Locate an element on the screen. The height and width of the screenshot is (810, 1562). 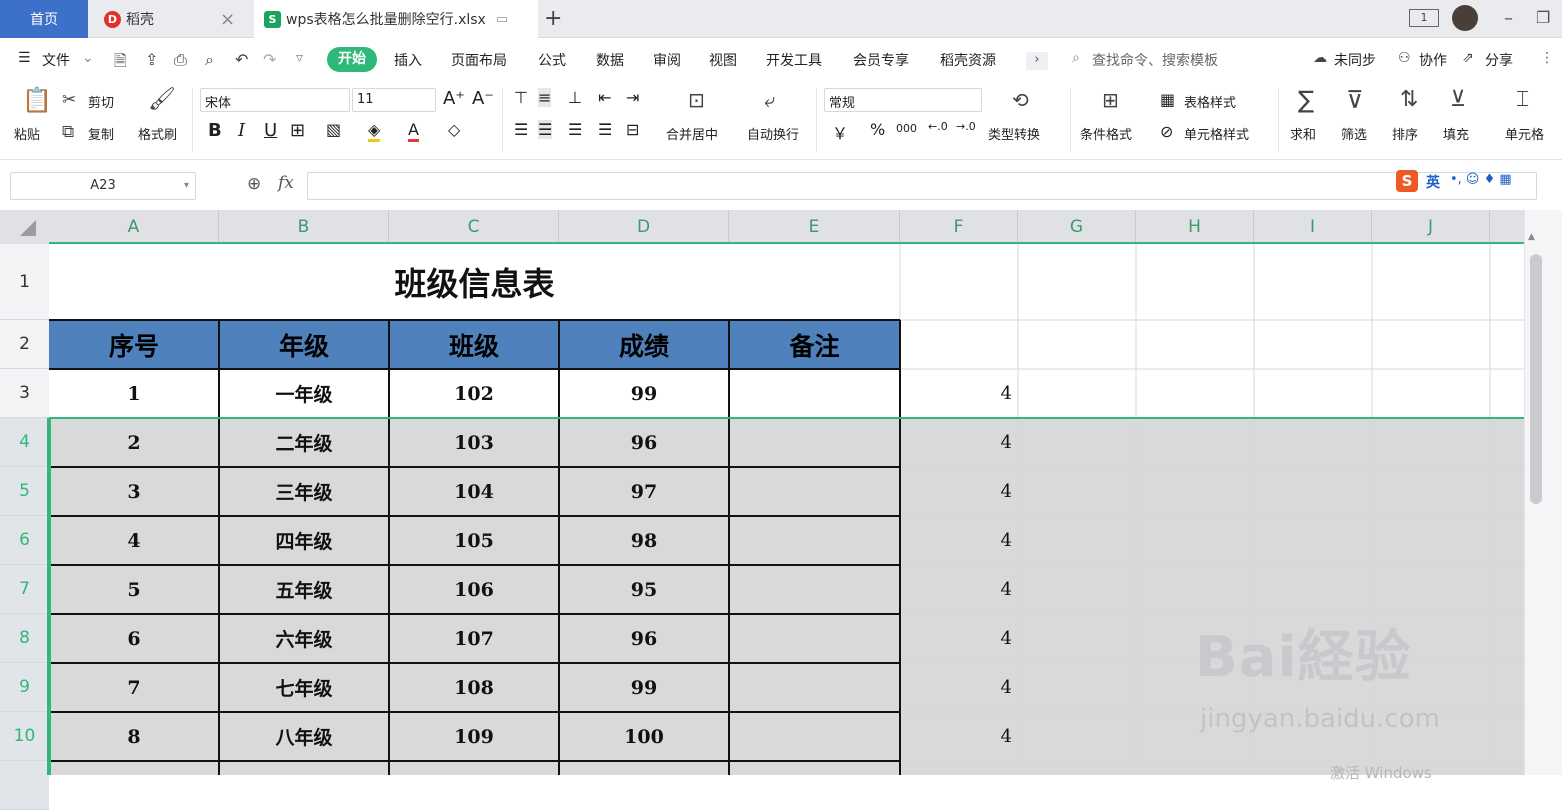
font-name-select: 宋体 is located at coordinates (275, 100).